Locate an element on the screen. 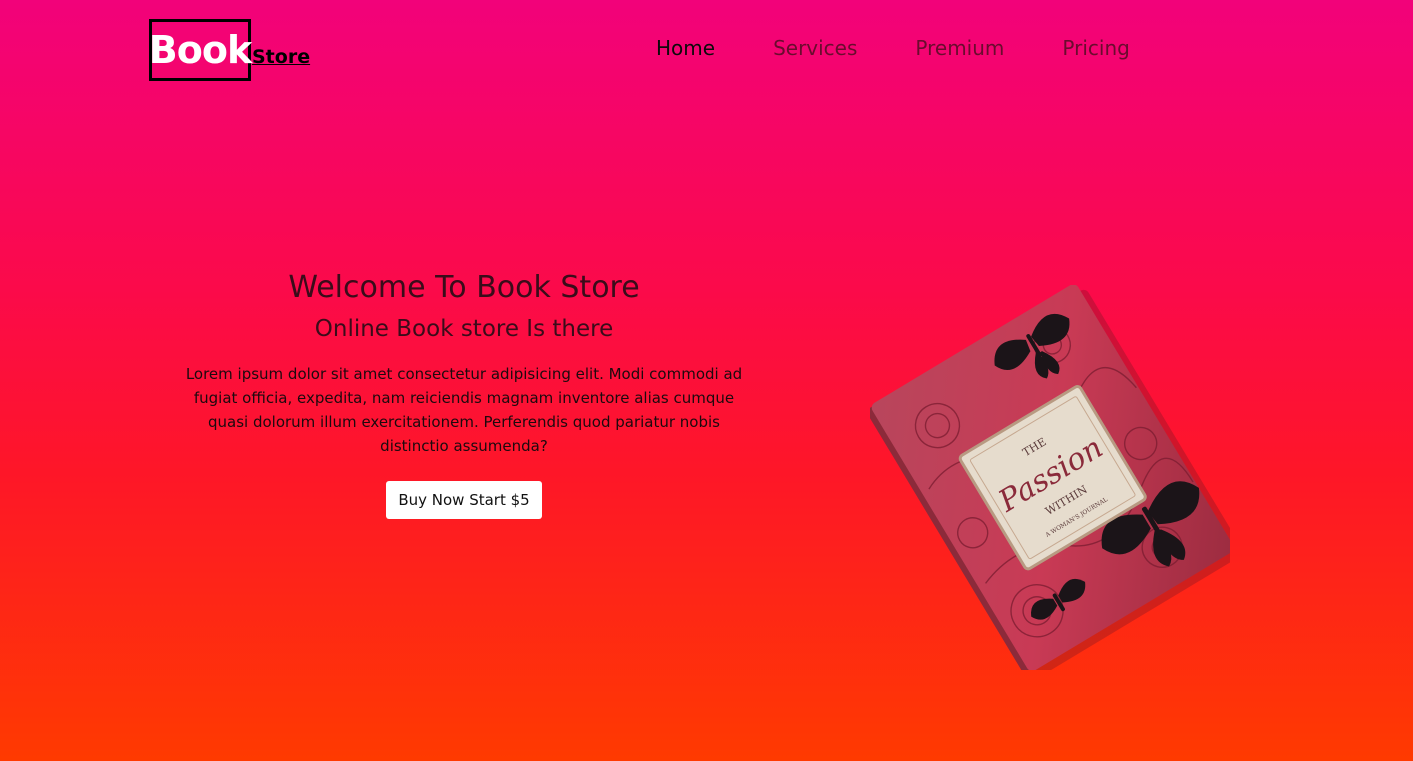 This screenshot has width=1413, height=761. book-illustration: THE Passion WITHIN A WOMAN'S JOURNAL is located at coordinates (1054, 479).